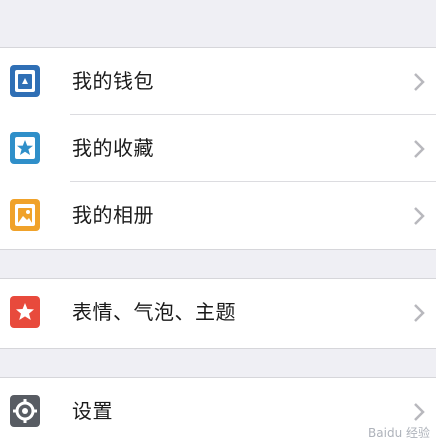  I want to click on menu-item-label: 设置, so click(92, 411).